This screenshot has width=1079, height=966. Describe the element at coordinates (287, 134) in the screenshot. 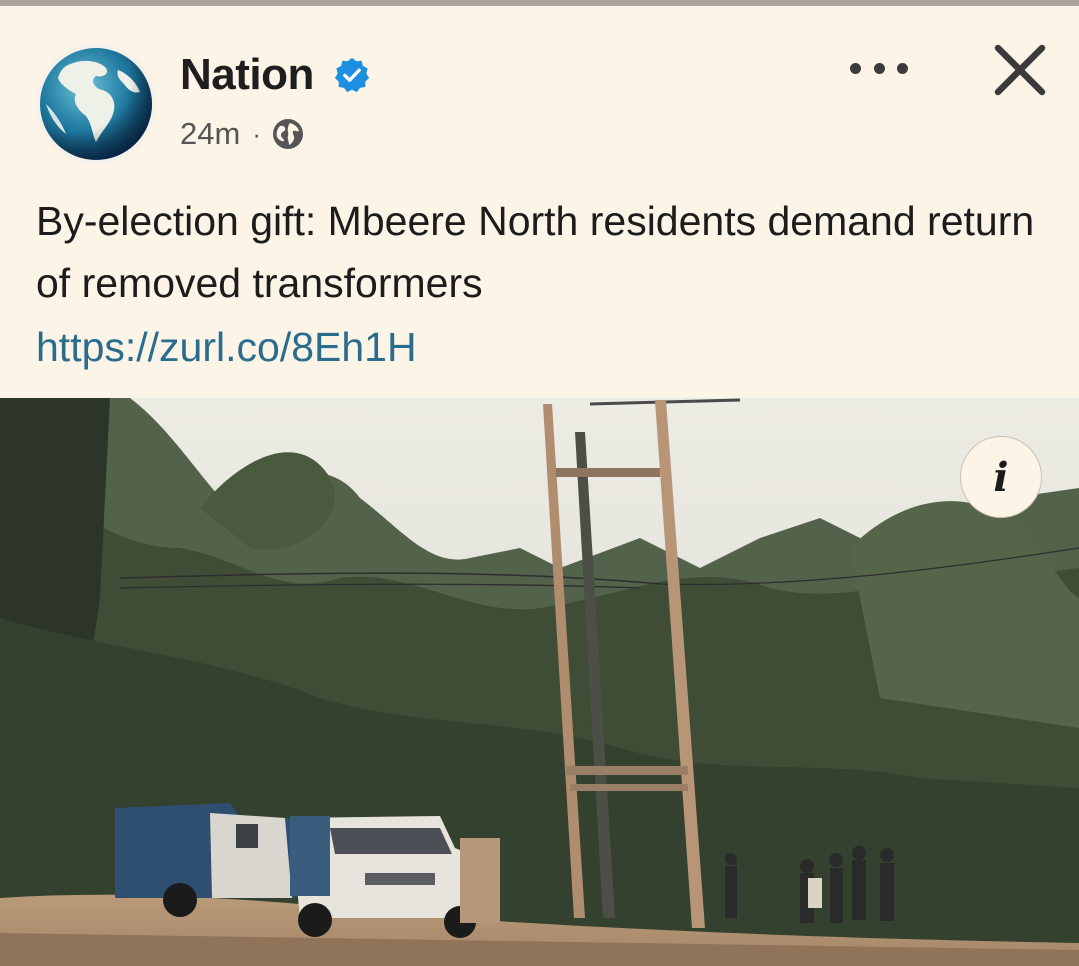

I see `globe-icon` at that location.